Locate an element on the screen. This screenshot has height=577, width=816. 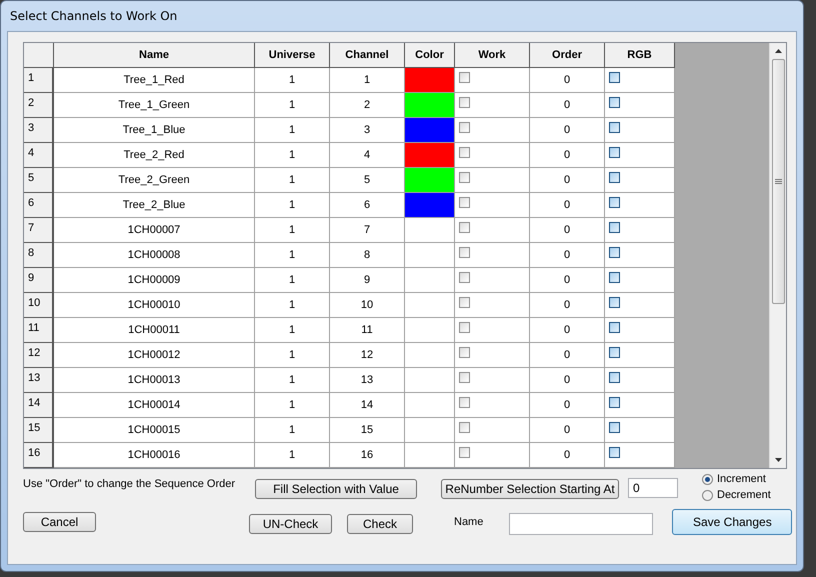
row-header: 14 is located at coordinates (39, 405).